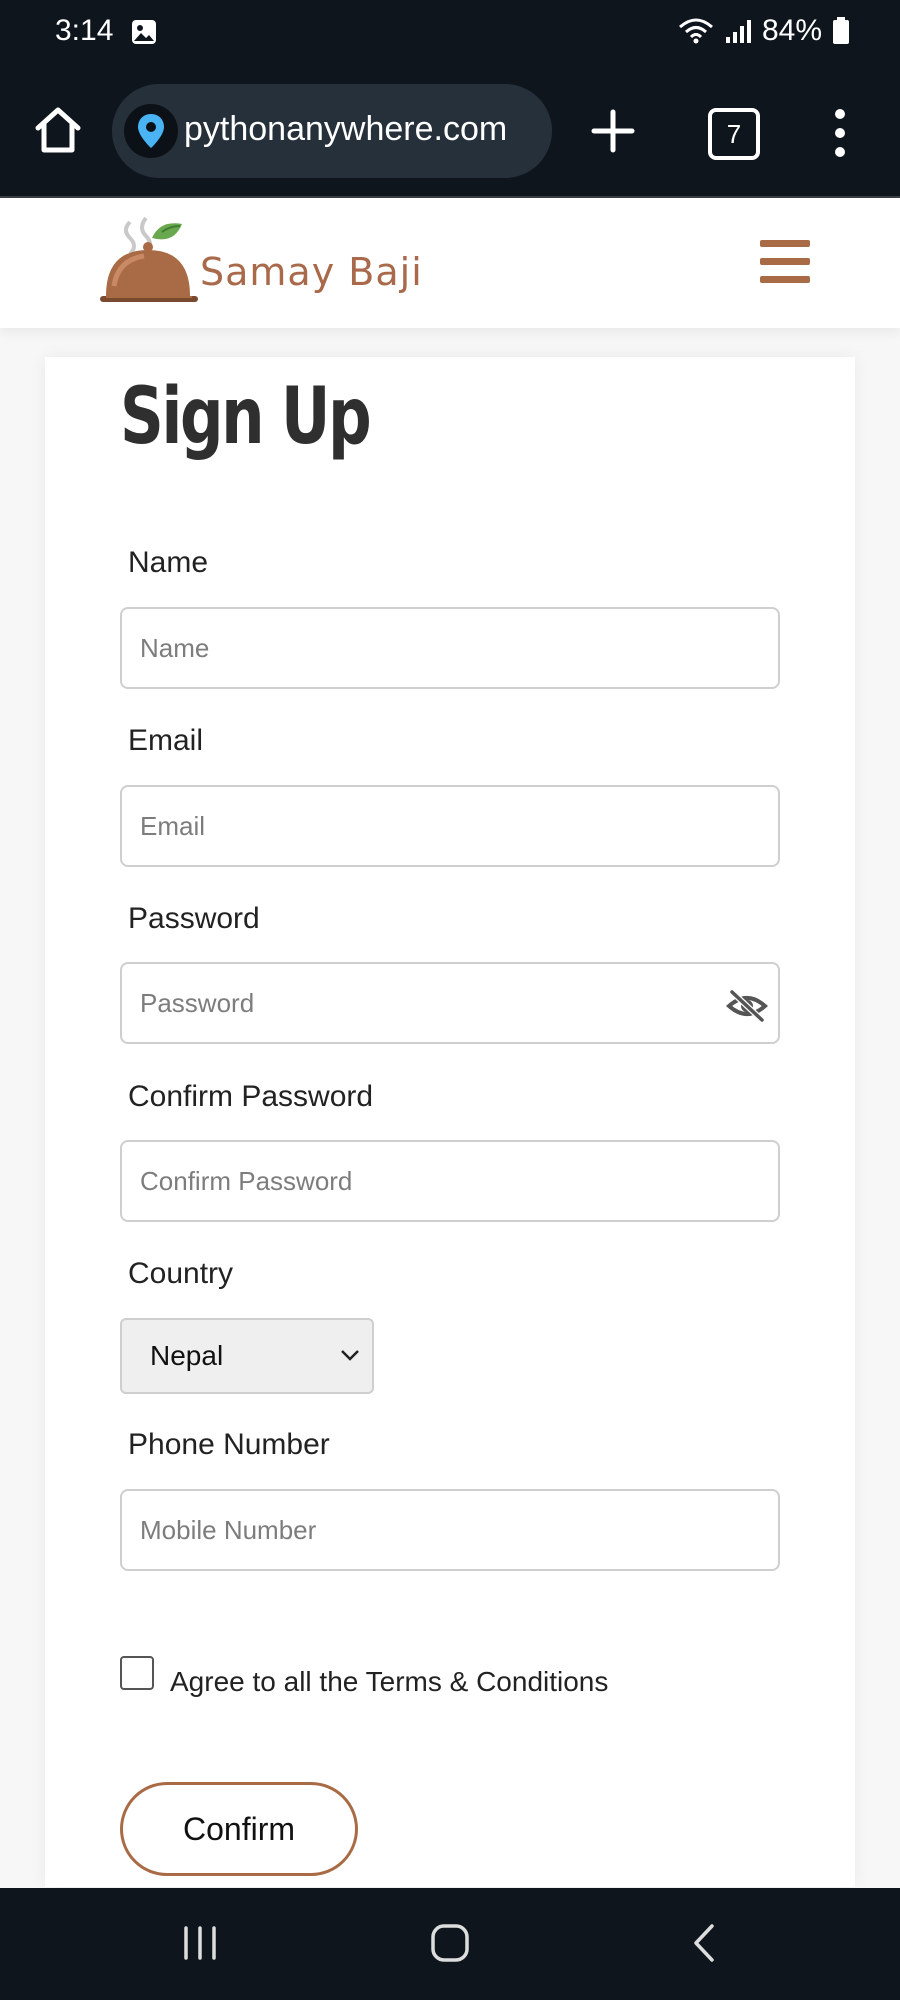  What do you see at coordinates (247, 1356) in the screenshot?
I see `country-select: Nepal` at bounding box center [247, 1356].